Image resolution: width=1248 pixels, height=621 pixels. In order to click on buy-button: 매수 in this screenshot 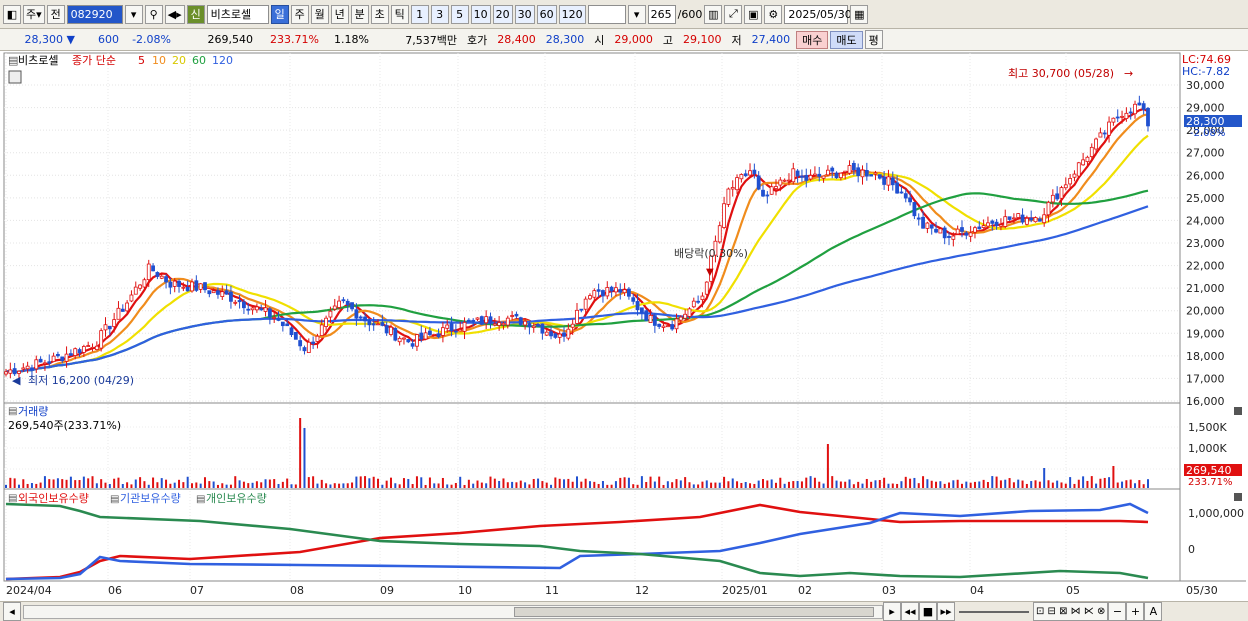, I will do `click(812, 39)`.